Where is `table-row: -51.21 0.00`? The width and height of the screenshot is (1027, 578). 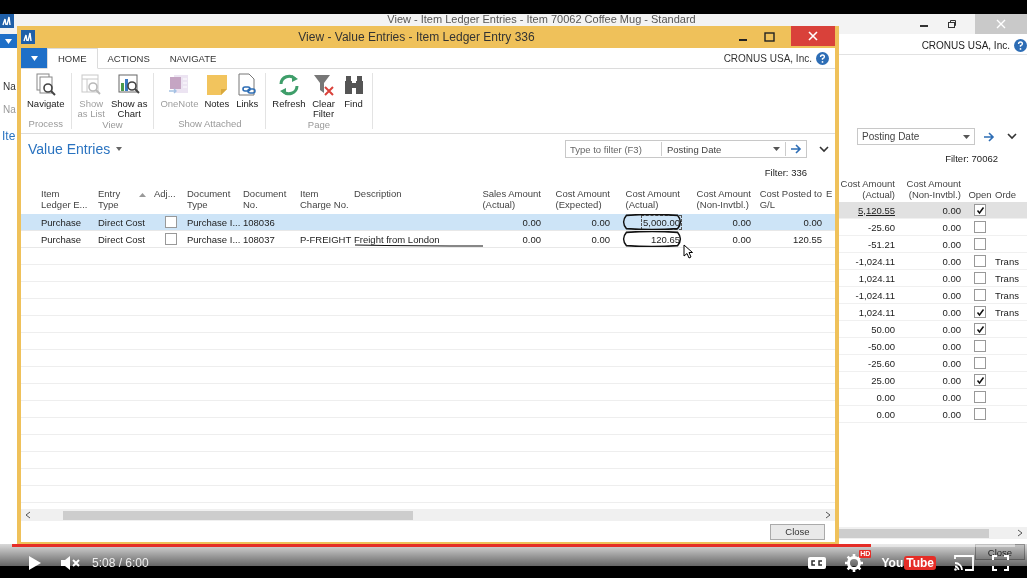
table-row: -51.21 0.00 is located at coordinates (933, 244).